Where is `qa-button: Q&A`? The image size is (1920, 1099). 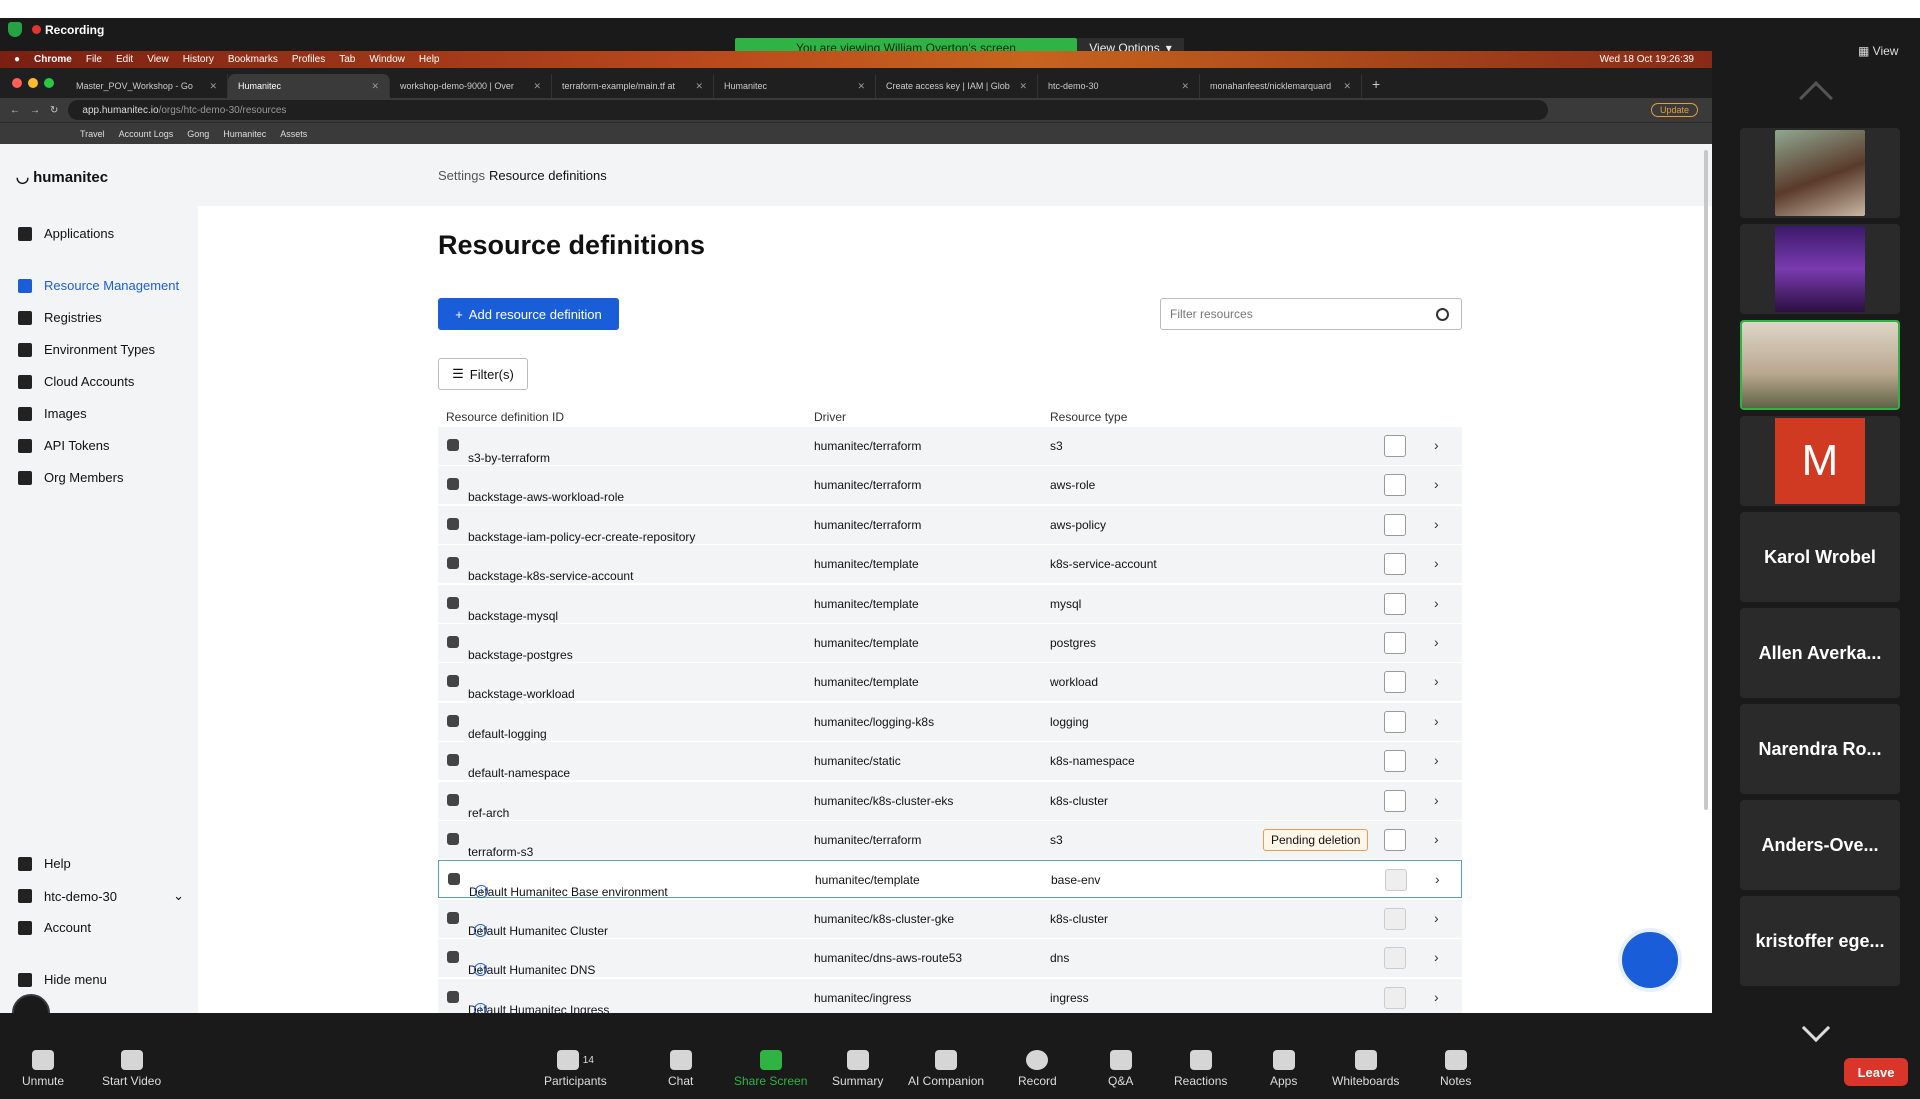 qa-button: Q&A is located at coordinates (1120, 1069).